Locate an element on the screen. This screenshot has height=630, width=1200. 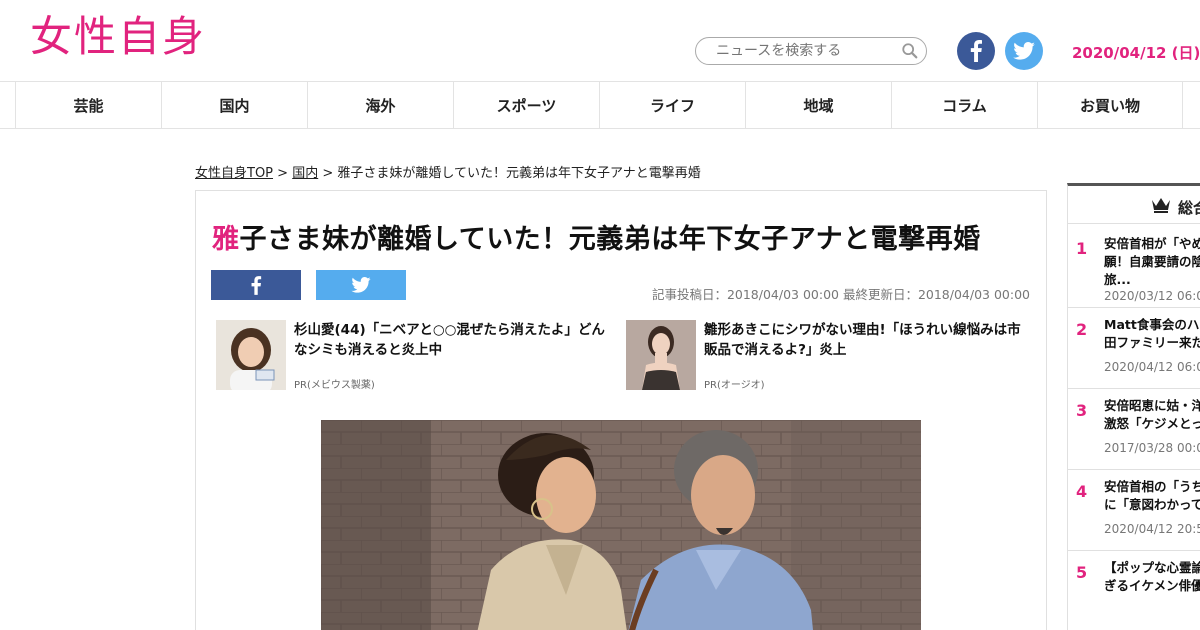
ranking-item: 5 【ポップな心霊論 ぎるイケメン俳優 is located at coordinates (1134, 590).